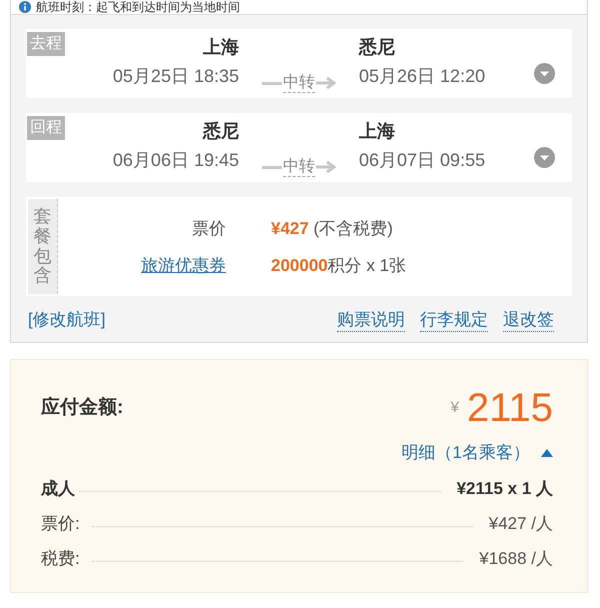  I want to click on coupon-link: 旅游优惠券, so click(183, 266).